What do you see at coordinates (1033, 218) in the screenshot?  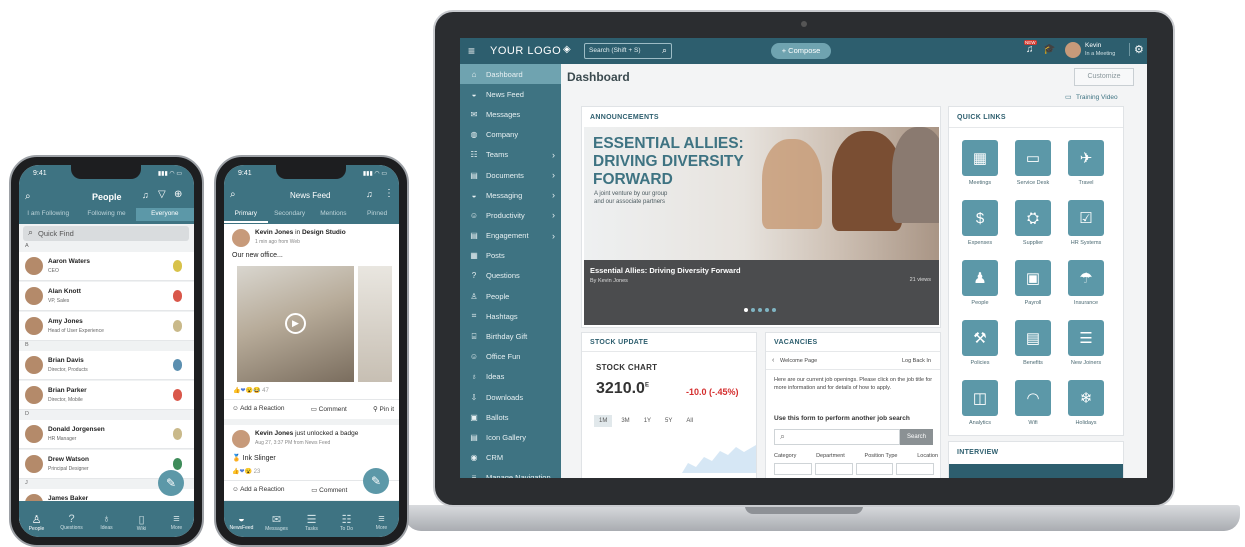 I see `quick-link-supplier-icon: ⛭` at bounding box center [1033, 218].